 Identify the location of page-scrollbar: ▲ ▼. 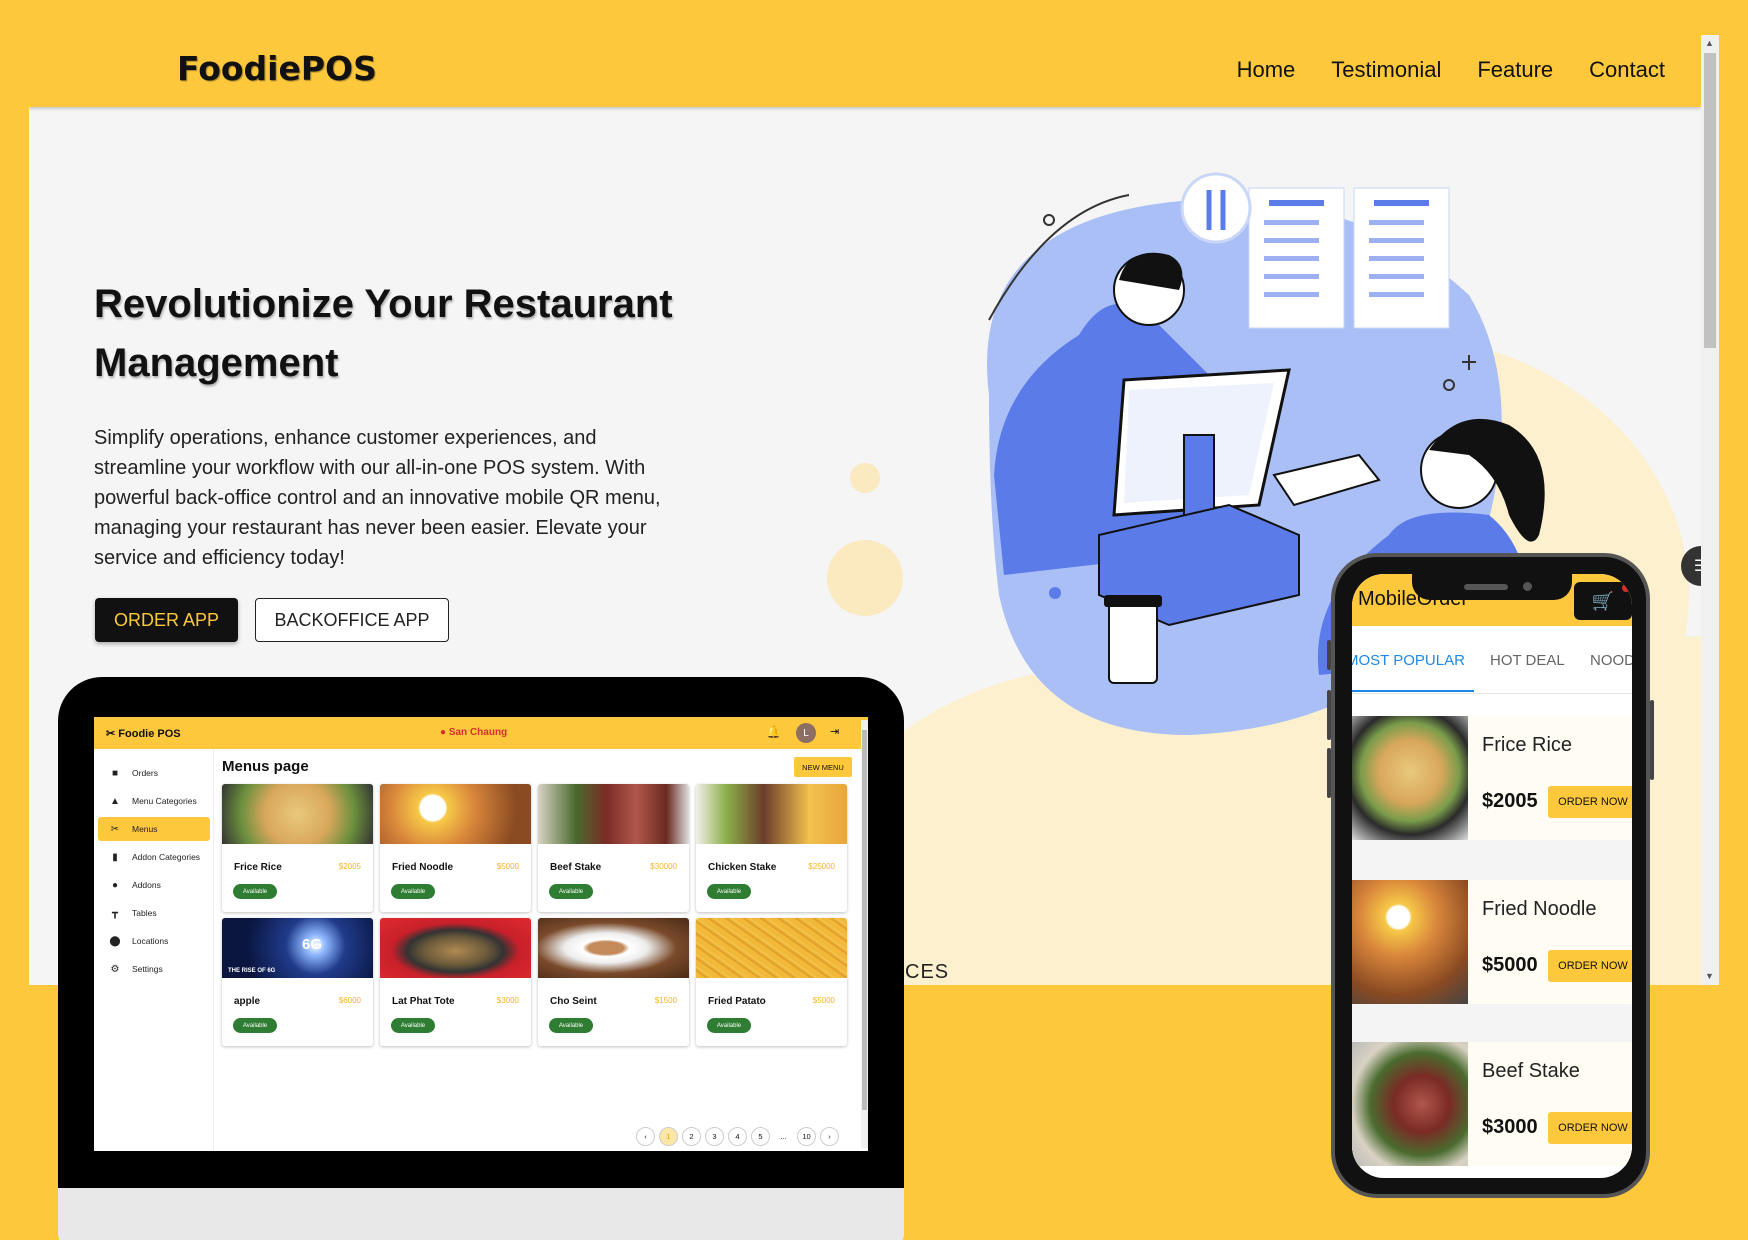
(1710, 510).